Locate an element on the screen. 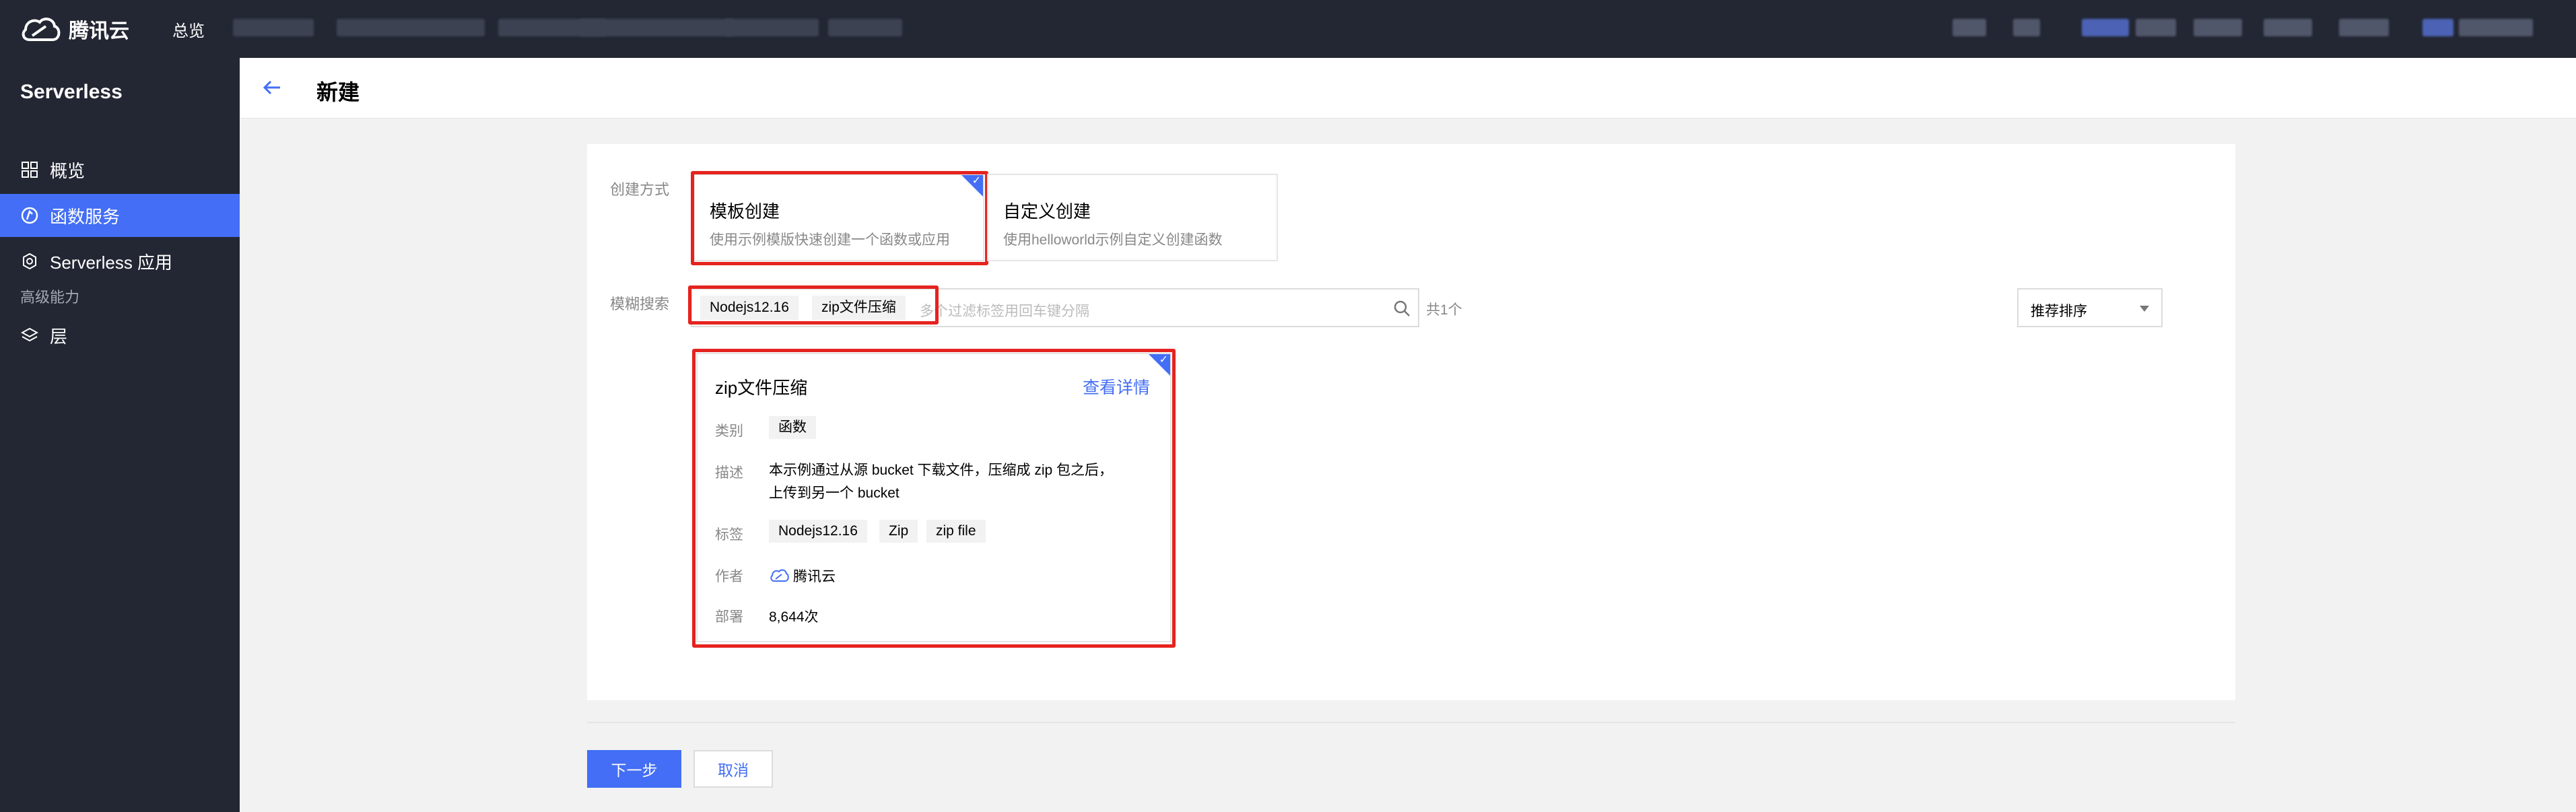 The width and height of the screenshot is (2576, 812). function-icon is located at coordinates (29, 216).